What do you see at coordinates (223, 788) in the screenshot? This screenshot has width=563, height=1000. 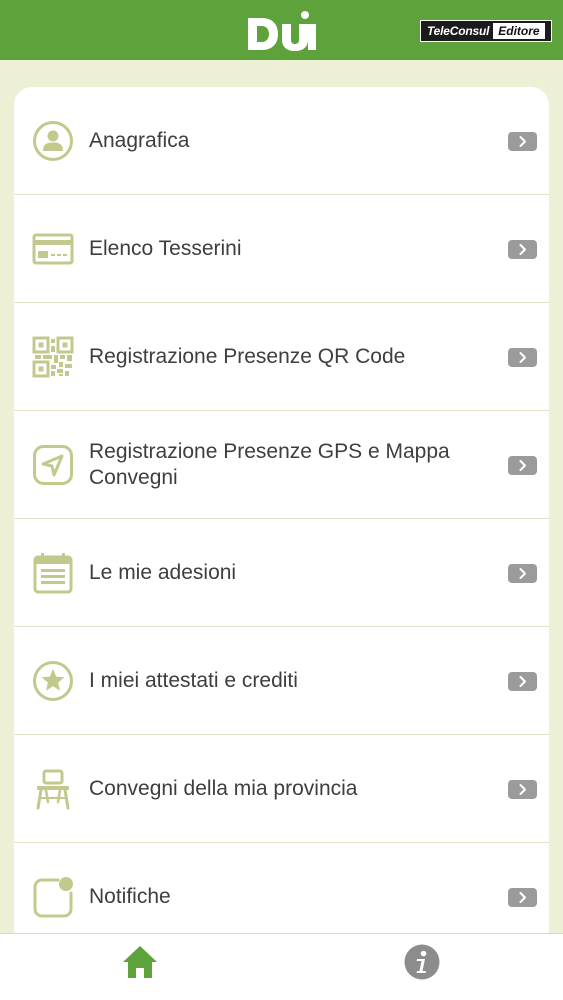 I see `menu-item-label: Convegni della mia provincia` at bounding box center [223, 788].